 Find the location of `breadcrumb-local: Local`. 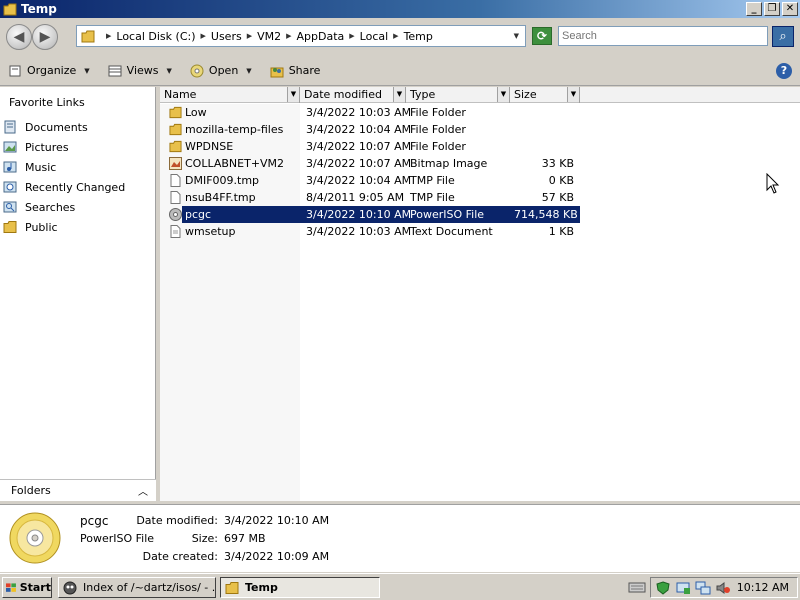

breadcrumb-local: Local is located at coordinates (374, 36).